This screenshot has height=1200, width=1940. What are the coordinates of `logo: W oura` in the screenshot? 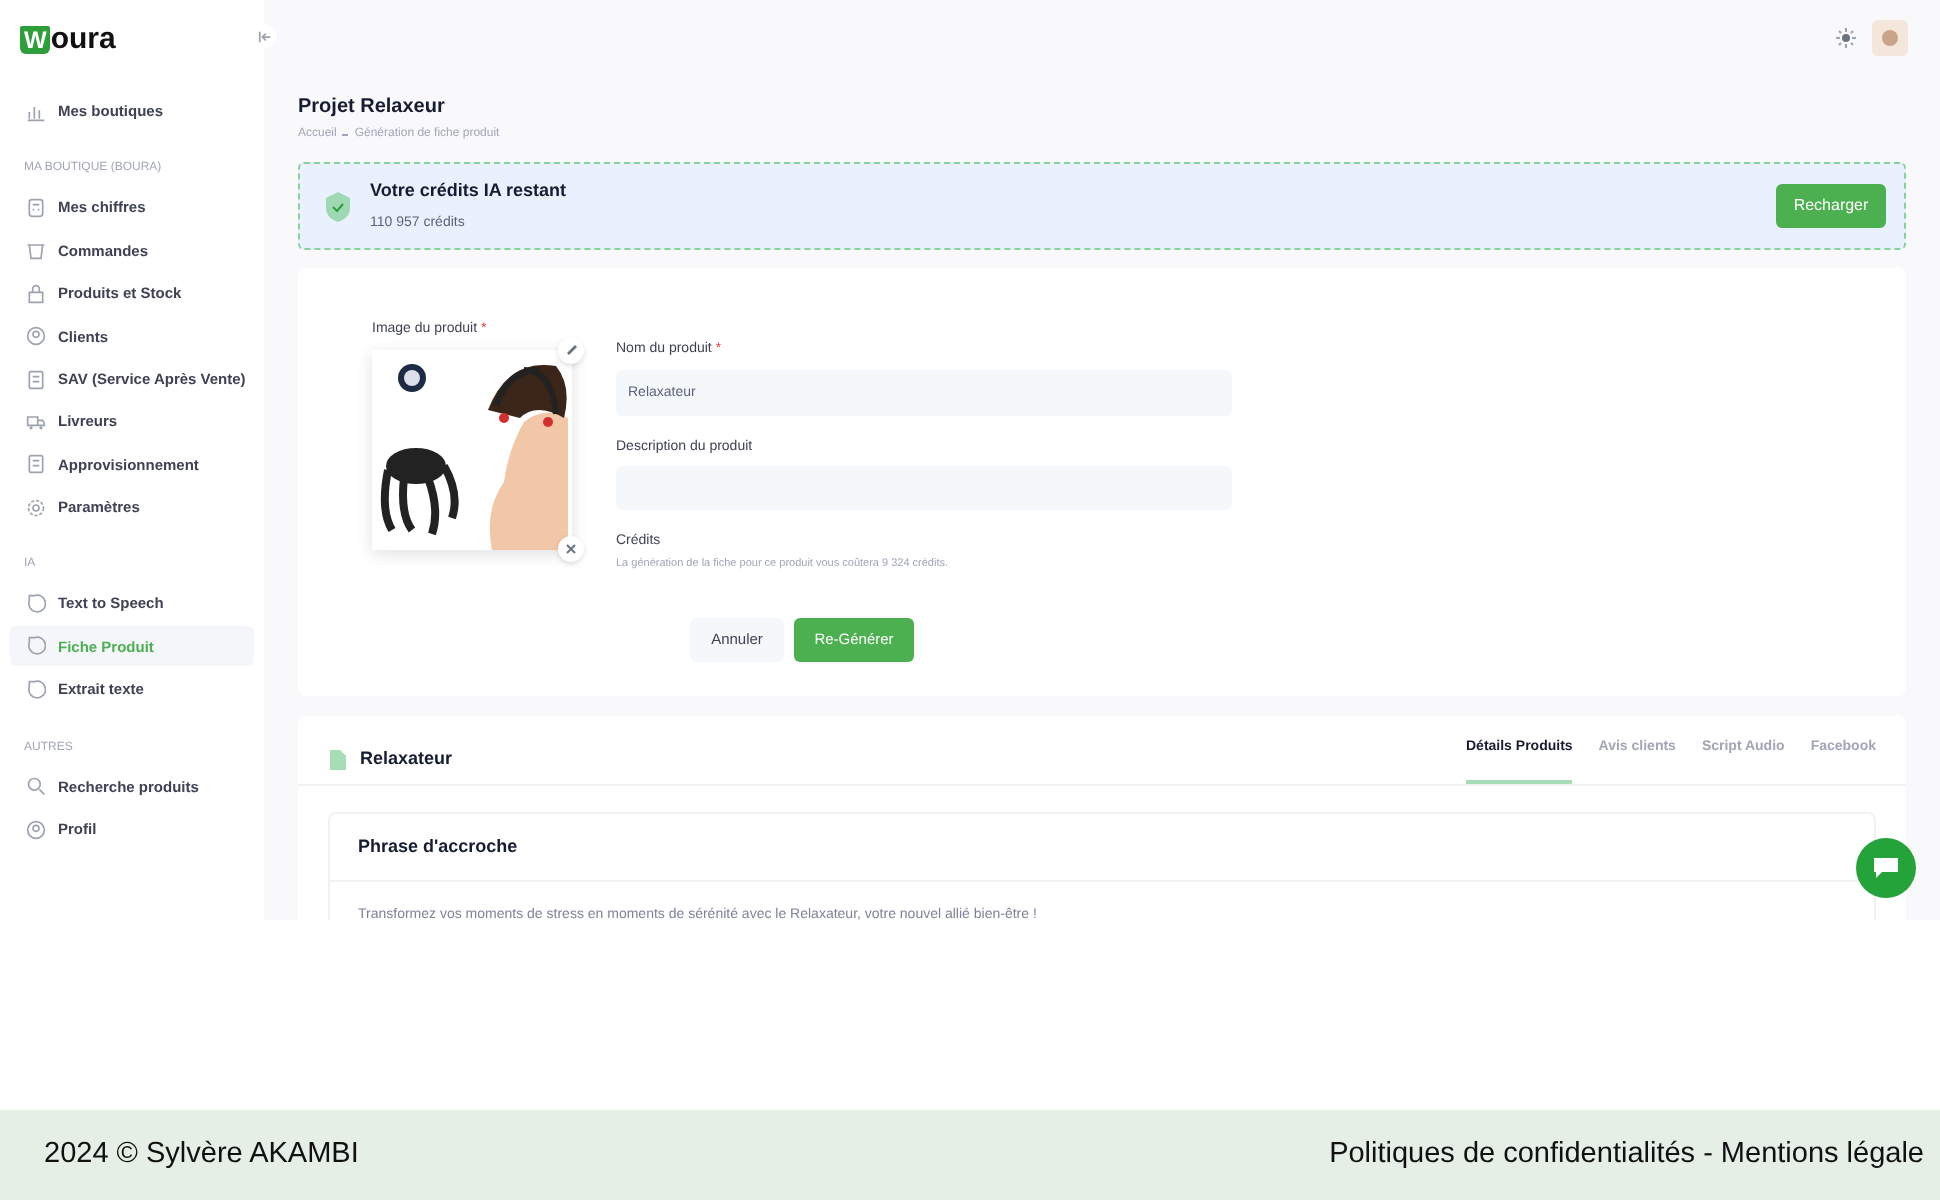 It's located at (68, 38).